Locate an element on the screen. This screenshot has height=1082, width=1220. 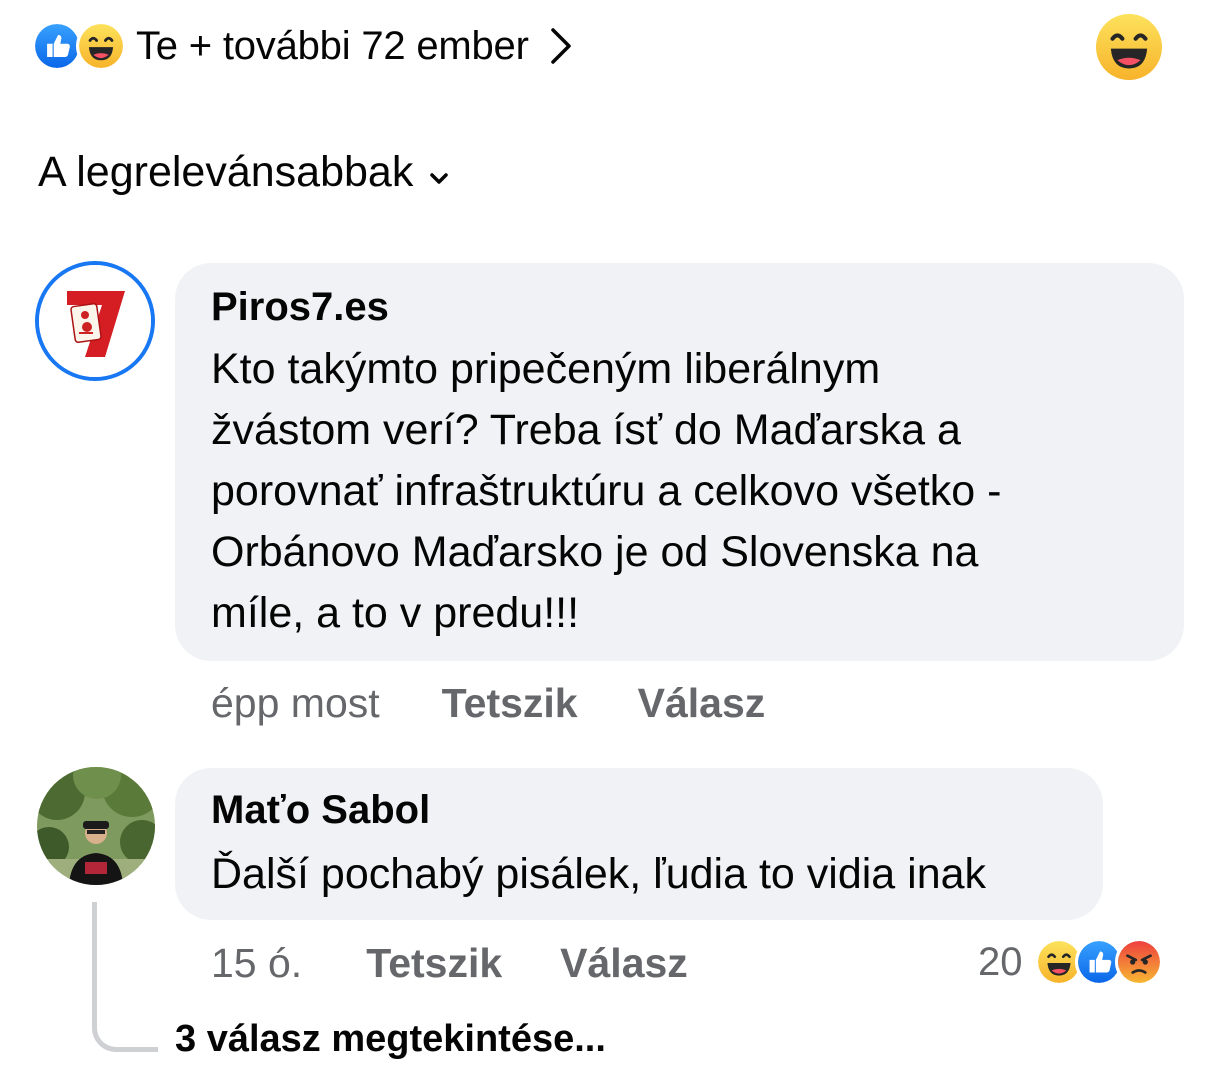
like-icon is located at coordinates (57, 46).